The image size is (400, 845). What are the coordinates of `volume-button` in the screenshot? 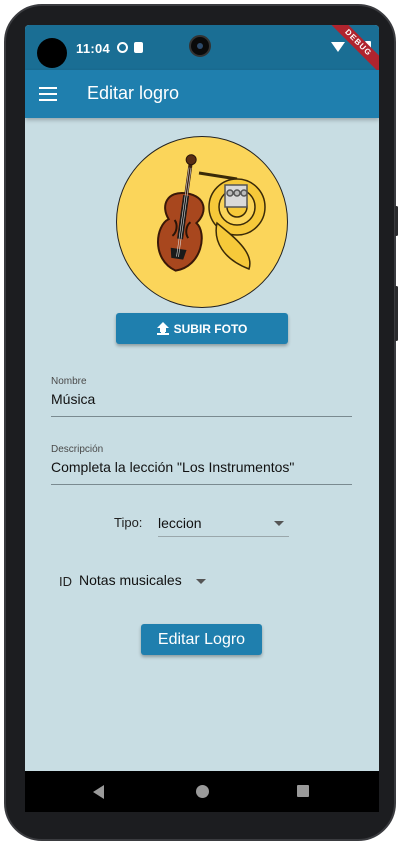 It's located at (396, 221).